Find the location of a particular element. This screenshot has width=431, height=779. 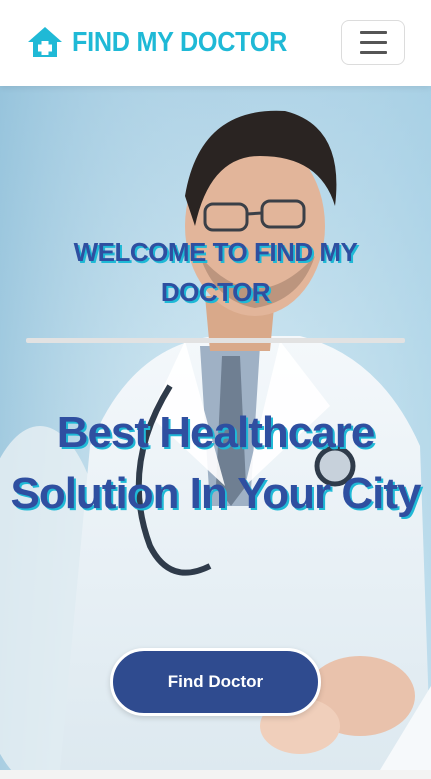

navbar-toggler-button is located at coordinates (373, 42).